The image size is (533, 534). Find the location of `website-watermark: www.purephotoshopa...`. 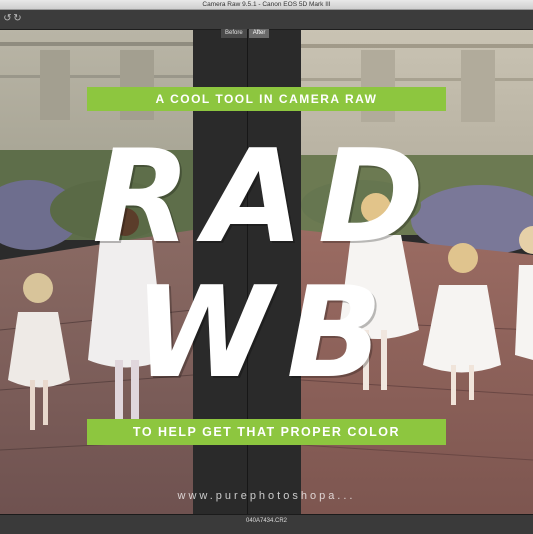

website-watermark: www.purephotoshopa... is located at coordinates (266, 496).